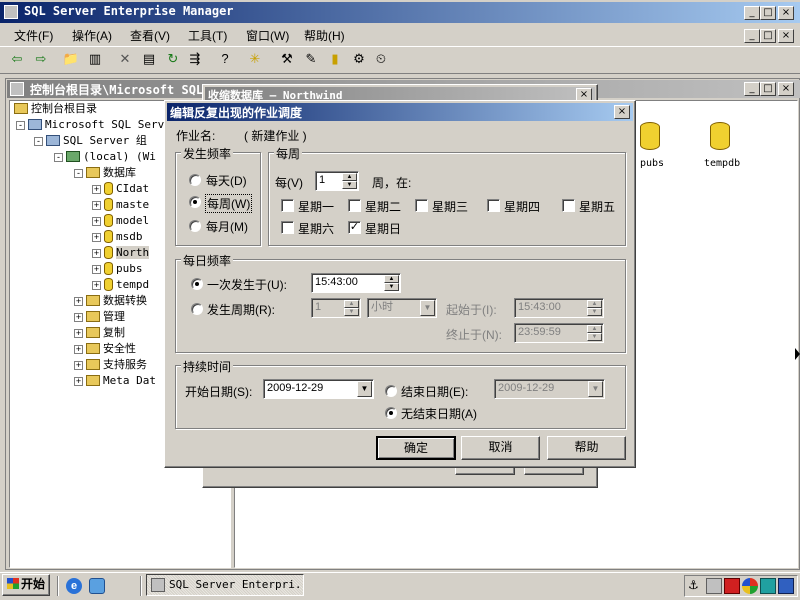 The image size is (800, 600). Describe the element at coordinates (125, 59) in the screenshot. I see `delete-icon: ✕` at that location.